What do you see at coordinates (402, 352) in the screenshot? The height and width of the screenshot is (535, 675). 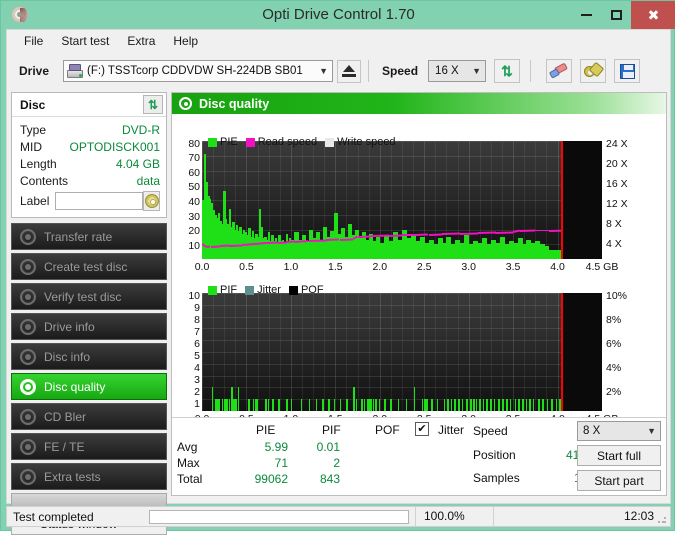 I see `pif-plot-area` at bounding box center [402, 352].